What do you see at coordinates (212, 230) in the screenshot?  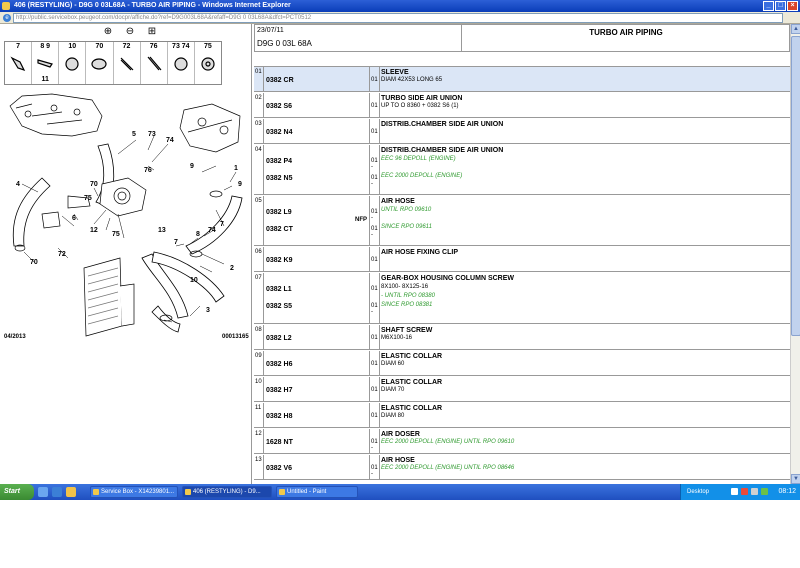 I see `callout-74: 74` at bounding box center [212, 230].